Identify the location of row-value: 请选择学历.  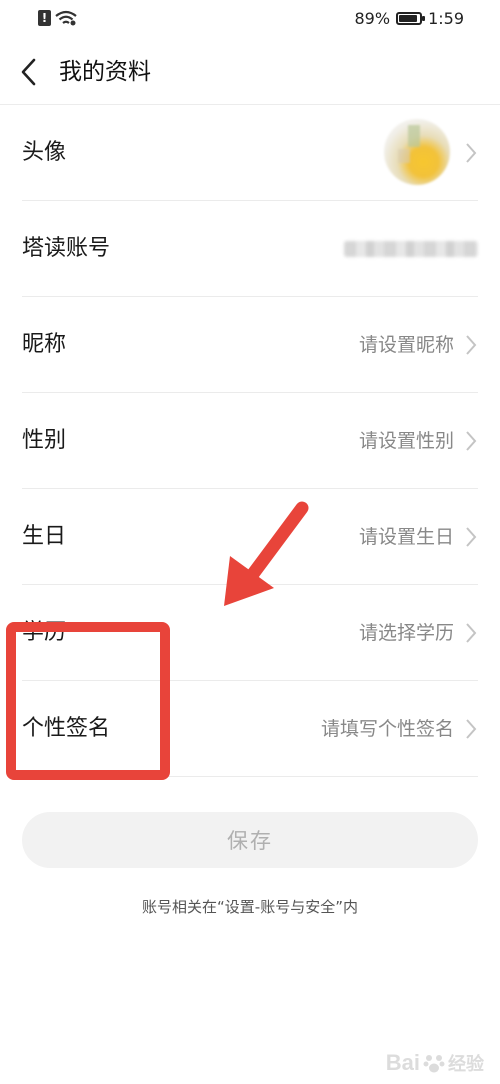
(406, 633).